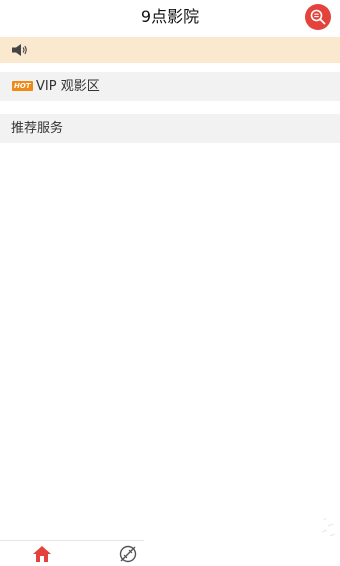 The image size is (340, 566). What do you see at coordinates (328, 527) in the screenshot?
I see `decorative-sparkle-icon` at bounding box center [328, 527].